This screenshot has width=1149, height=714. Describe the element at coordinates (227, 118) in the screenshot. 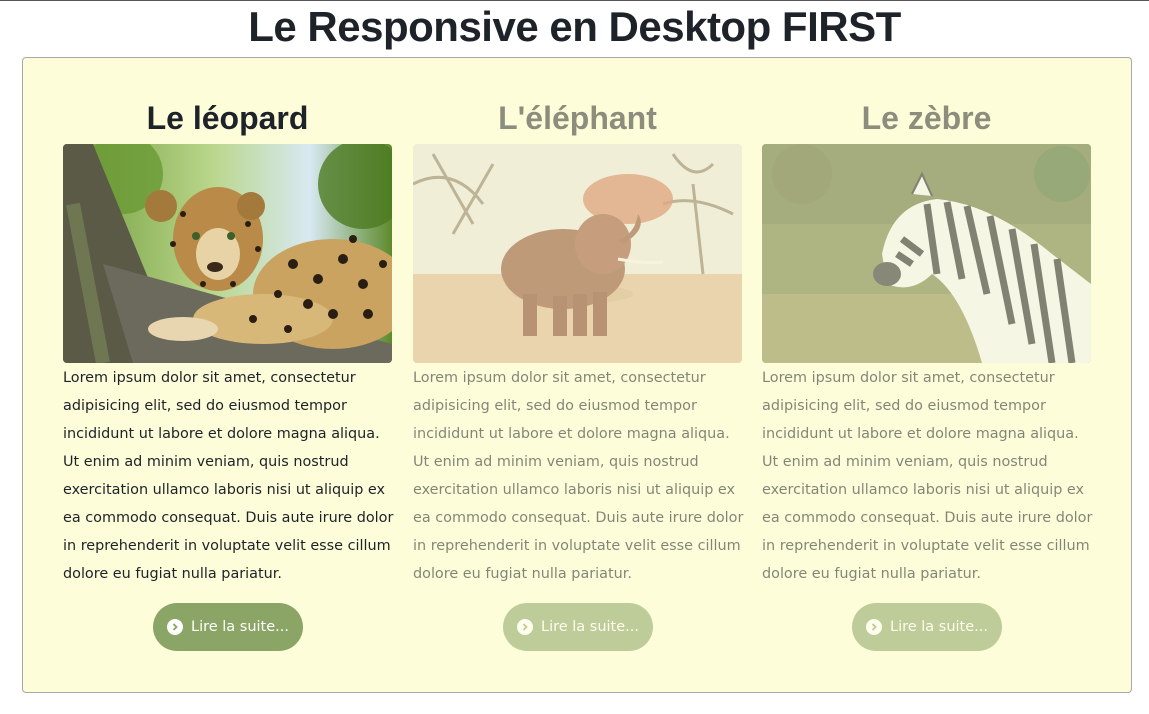

I see `card-title: Le léopard` at that location.